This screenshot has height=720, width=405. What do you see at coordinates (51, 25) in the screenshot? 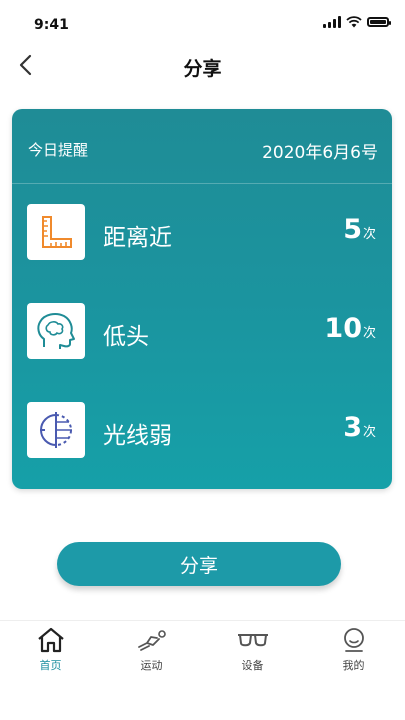
I see `status-time: 9:41` at bounding box center [51, 25].